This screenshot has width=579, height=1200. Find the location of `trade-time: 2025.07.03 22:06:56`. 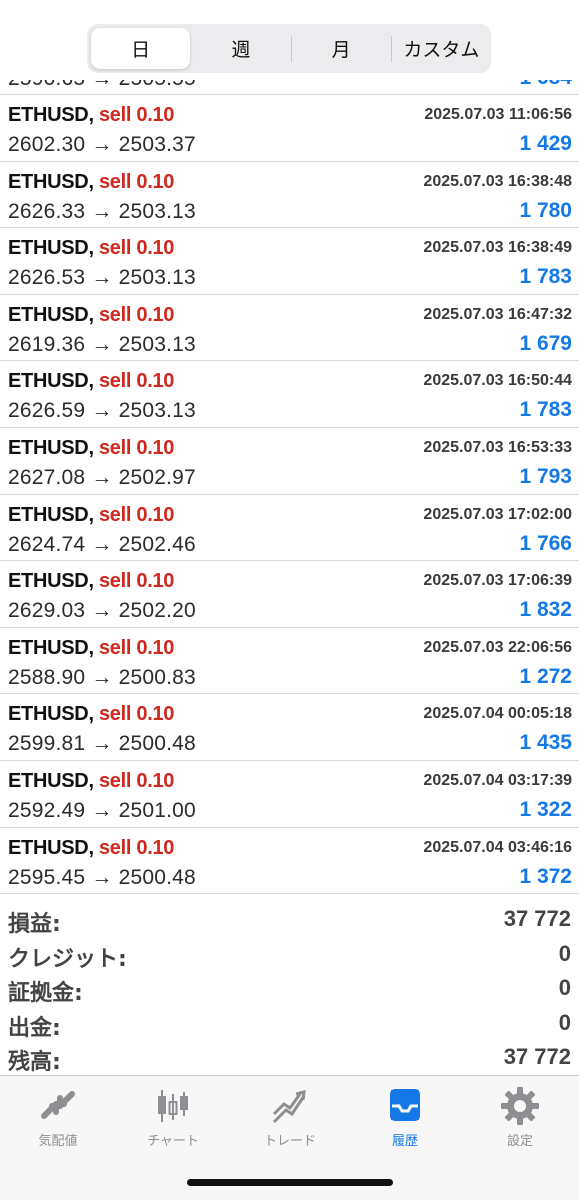

trade-time: 2025.07.03 22:06:56 is located at coordinates (497, 647).